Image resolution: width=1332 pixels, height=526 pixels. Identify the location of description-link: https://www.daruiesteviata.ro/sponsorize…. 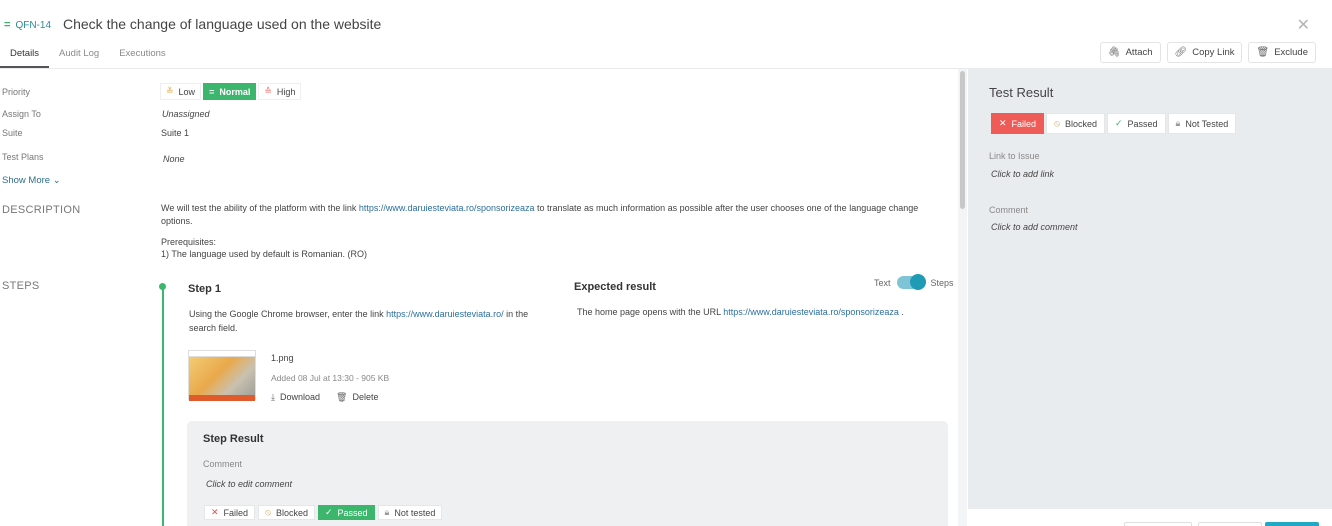
(447, 208).